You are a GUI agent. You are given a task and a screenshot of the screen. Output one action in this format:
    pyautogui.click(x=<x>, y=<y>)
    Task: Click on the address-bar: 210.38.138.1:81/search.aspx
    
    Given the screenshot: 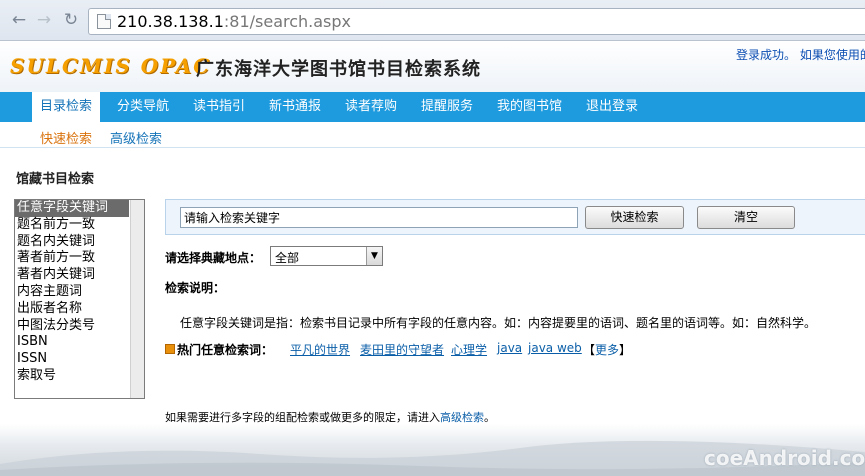 What is the action you would take?
    pyautogui.click(x=476, y=21)
    